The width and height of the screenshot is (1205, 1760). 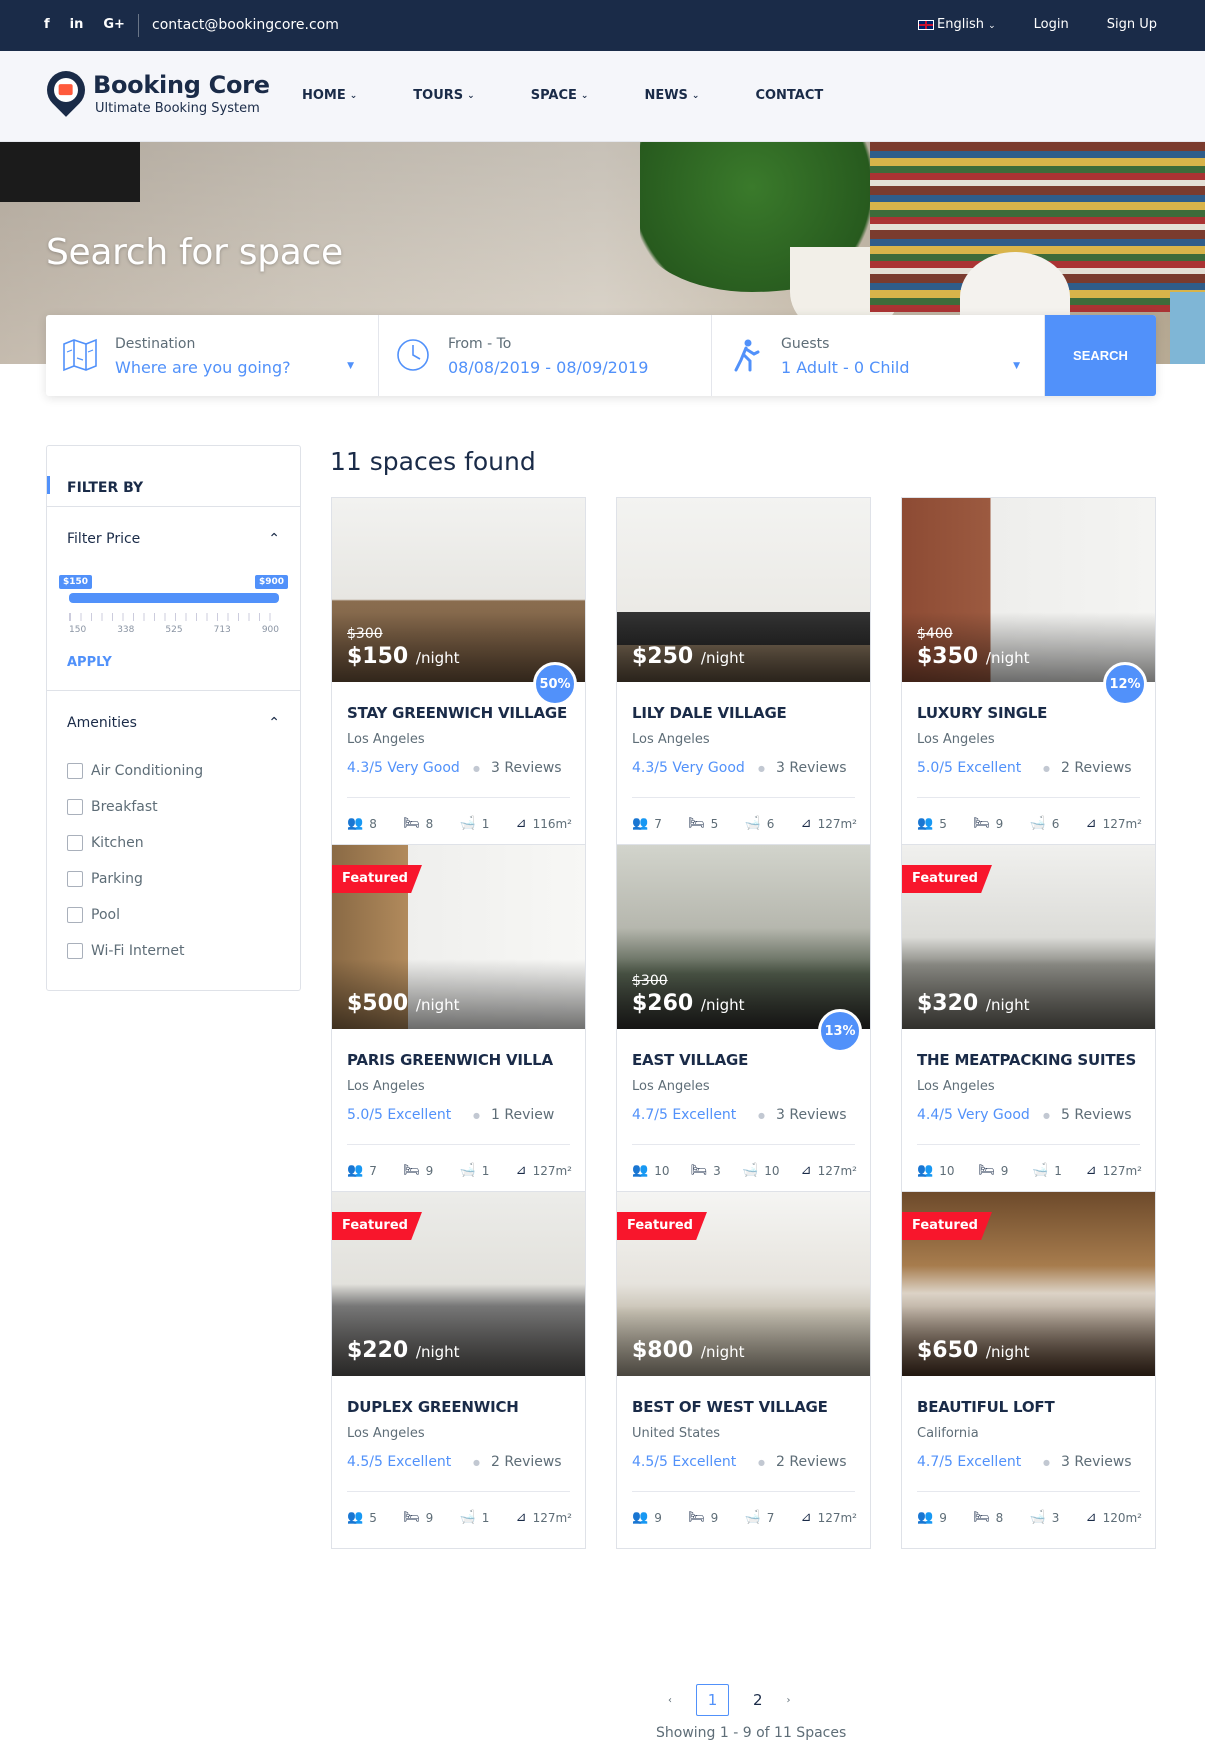 I want to click on destination-field: Destination Where are you going? ▼, so click(x=212, y=355).